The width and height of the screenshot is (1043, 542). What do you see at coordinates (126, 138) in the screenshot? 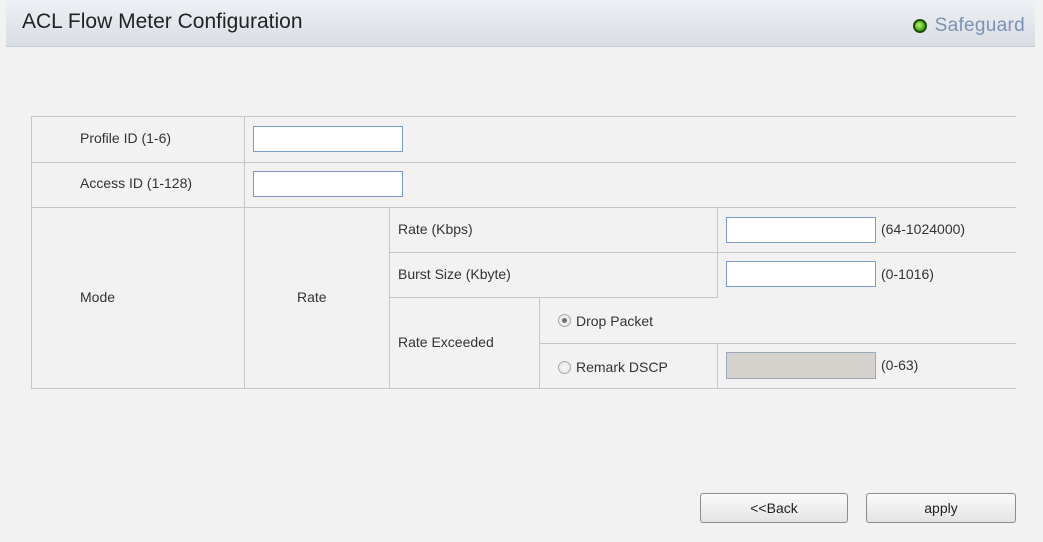
I see `profile-id-label: Profile ID (1-6)` at bounding box center [126, 138].